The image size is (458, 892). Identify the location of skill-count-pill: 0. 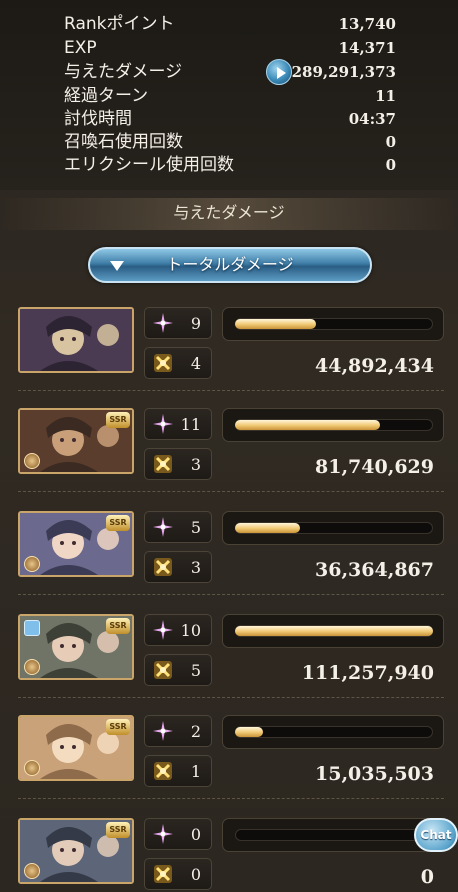
(178, 834).